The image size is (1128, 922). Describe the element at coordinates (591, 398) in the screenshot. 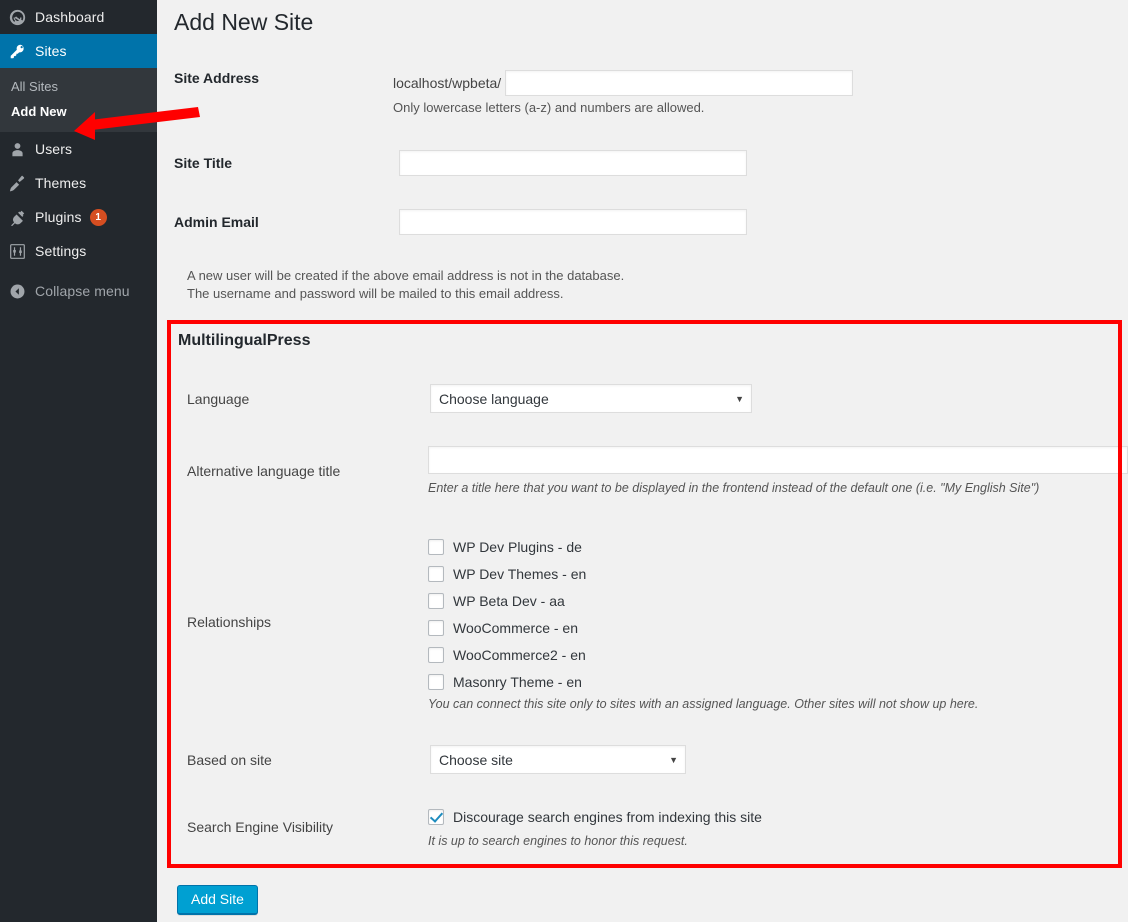

I see `language-select: Choose language ▼` at that location.